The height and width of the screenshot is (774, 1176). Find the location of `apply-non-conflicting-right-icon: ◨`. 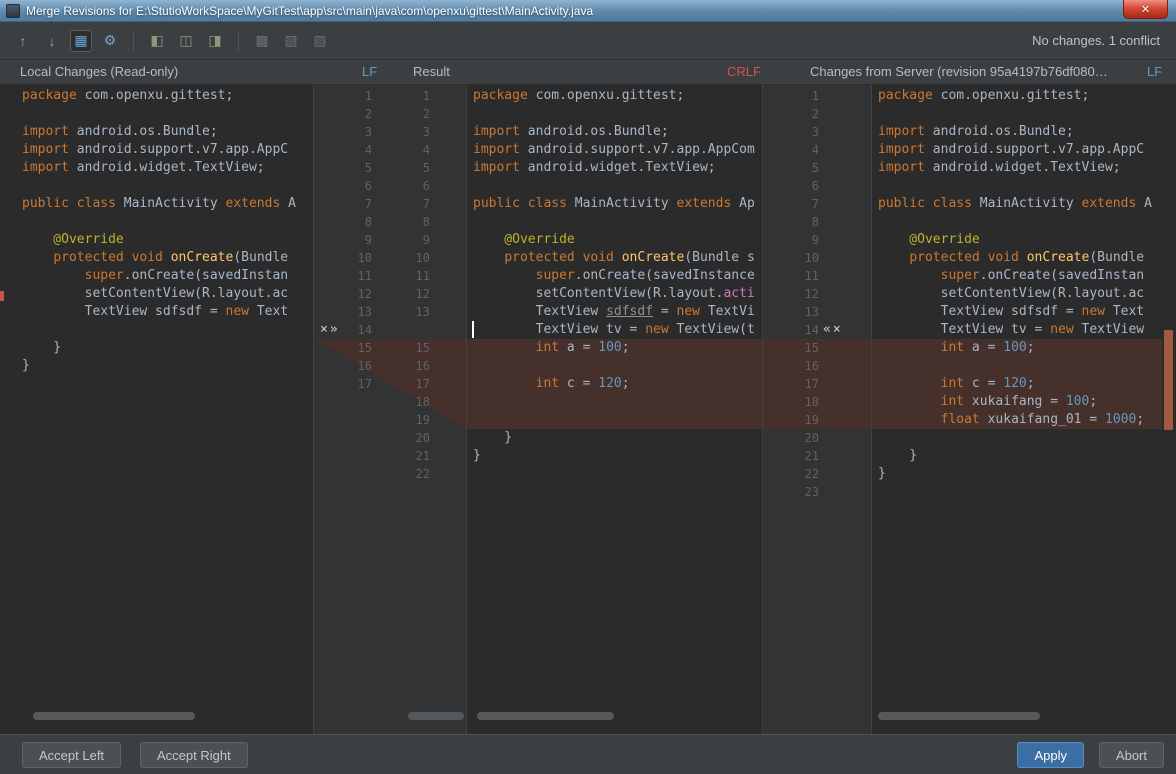

apply-non-conflicting-right-icon: ◨ is located at coordinates (215, 41).